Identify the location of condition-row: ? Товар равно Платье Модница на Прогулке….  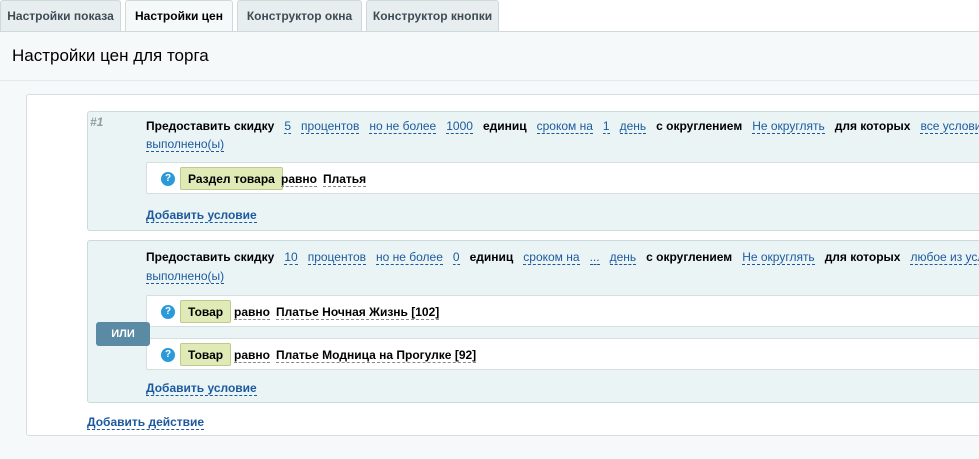
(562, 354).